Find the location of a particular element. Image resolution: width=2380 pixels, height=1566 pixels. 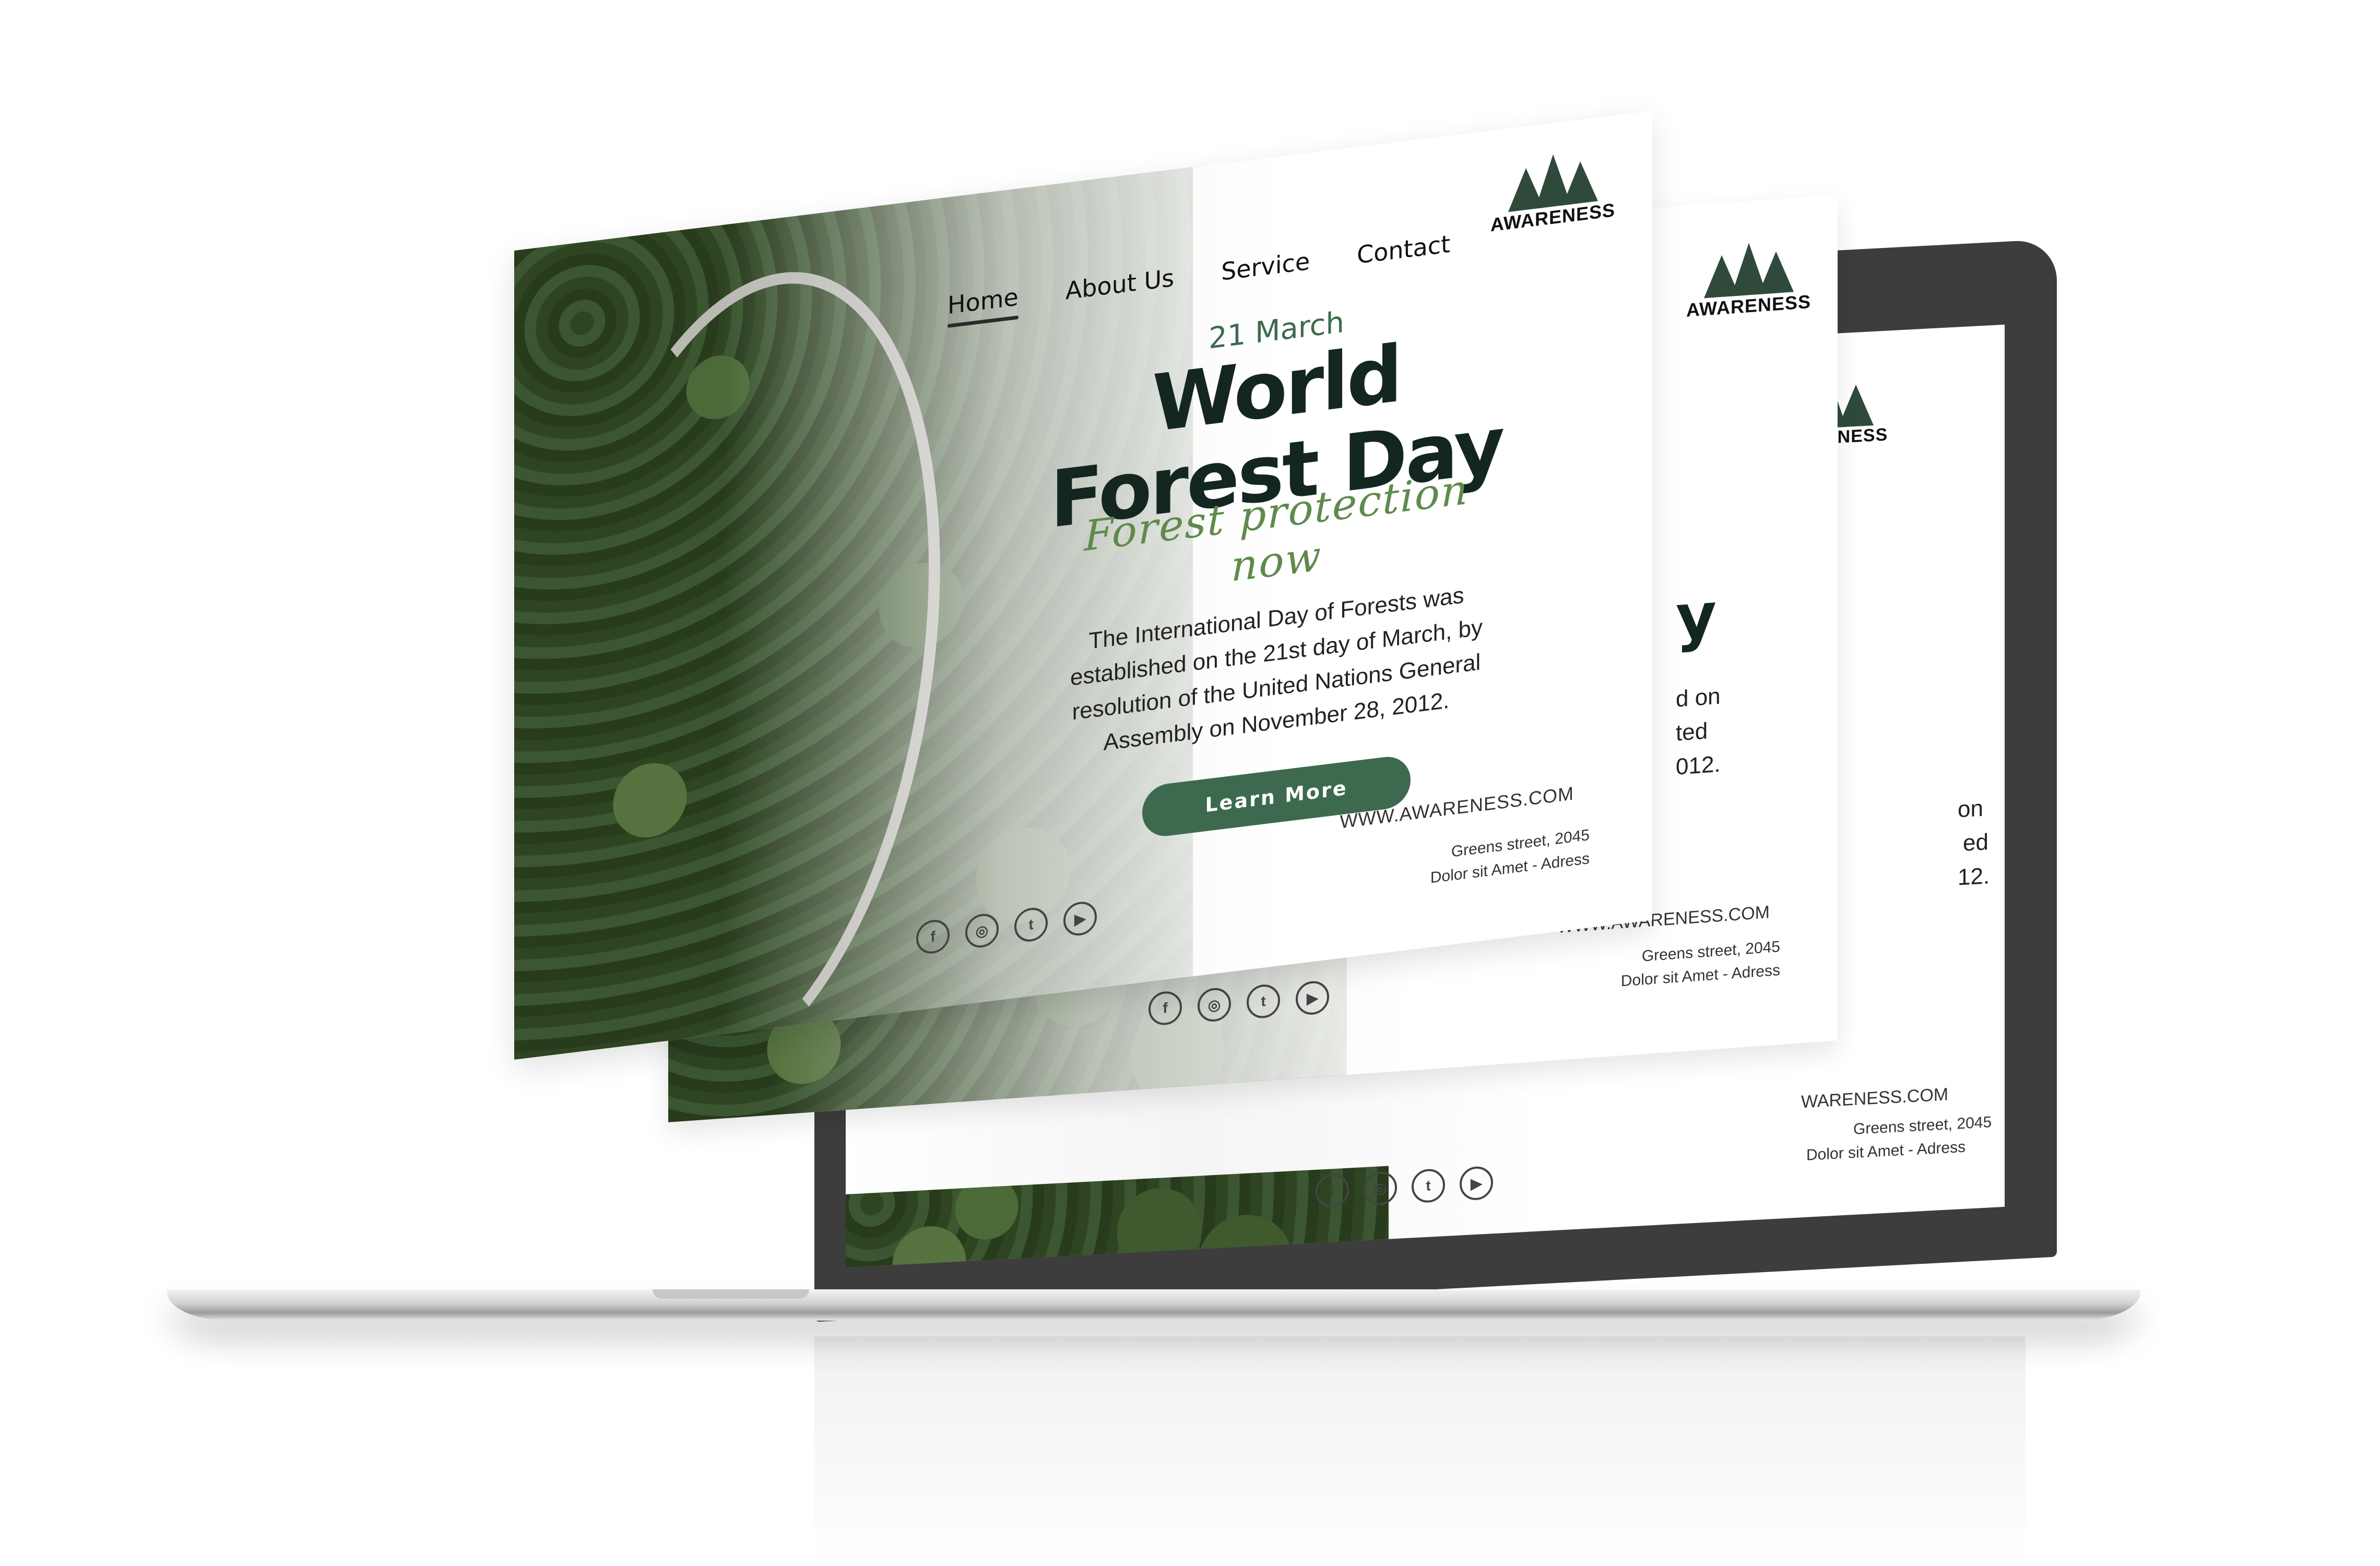

middle-logo: AWARENESS is located at coordinates (1748, 280).